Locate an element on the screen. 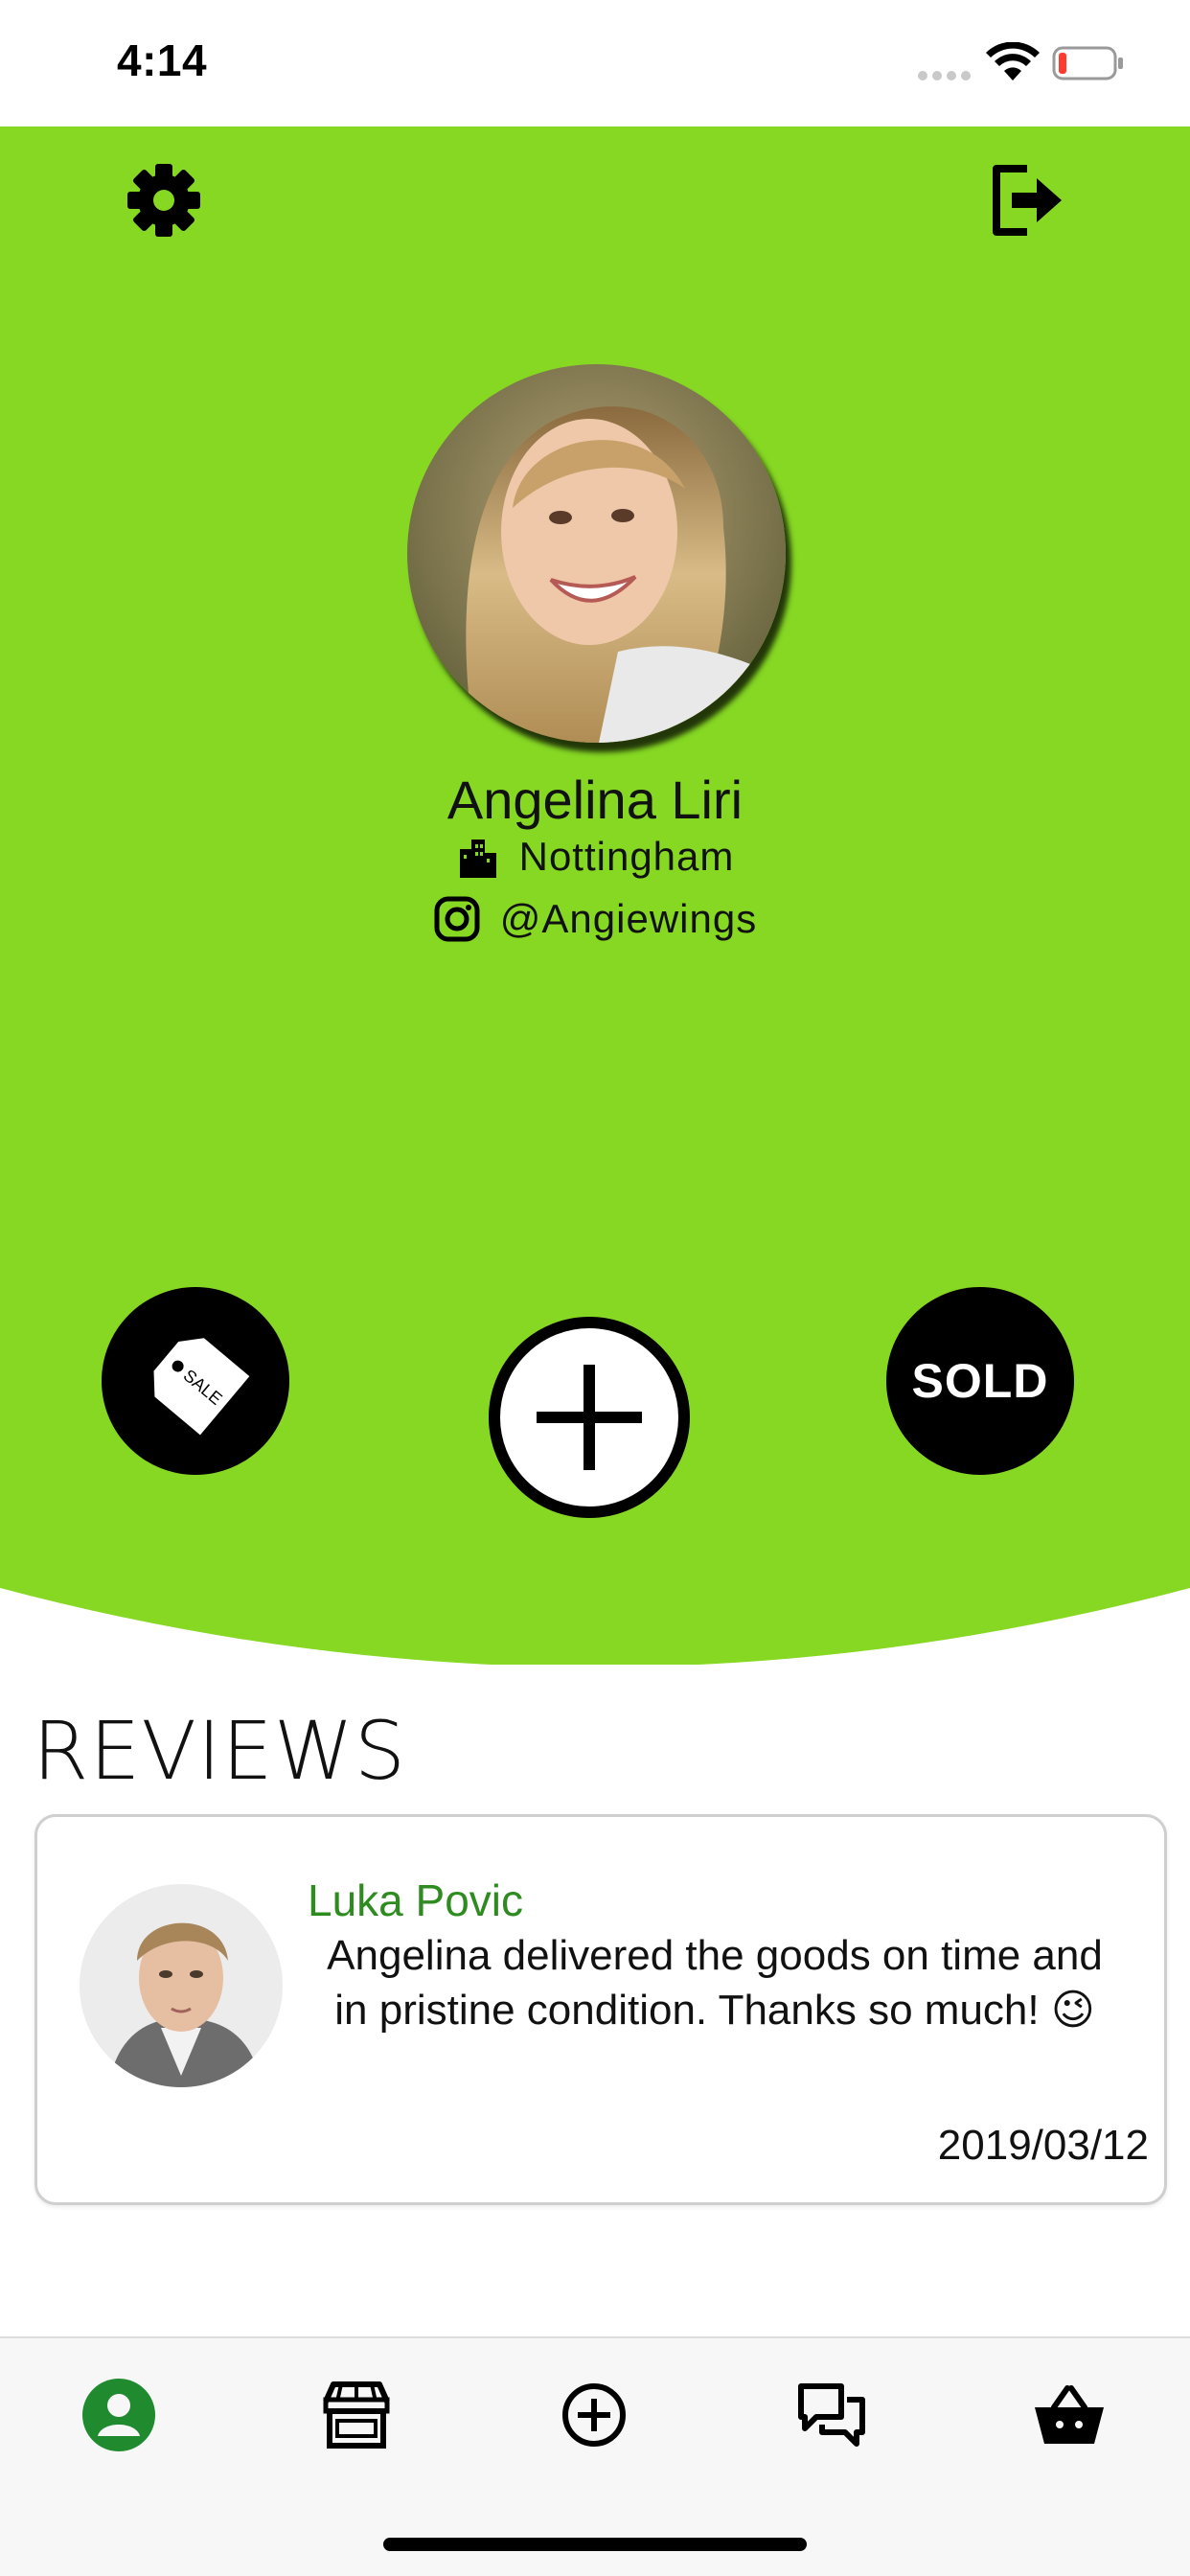  sold-label: SOLD is located at coordinates (980, 1381).